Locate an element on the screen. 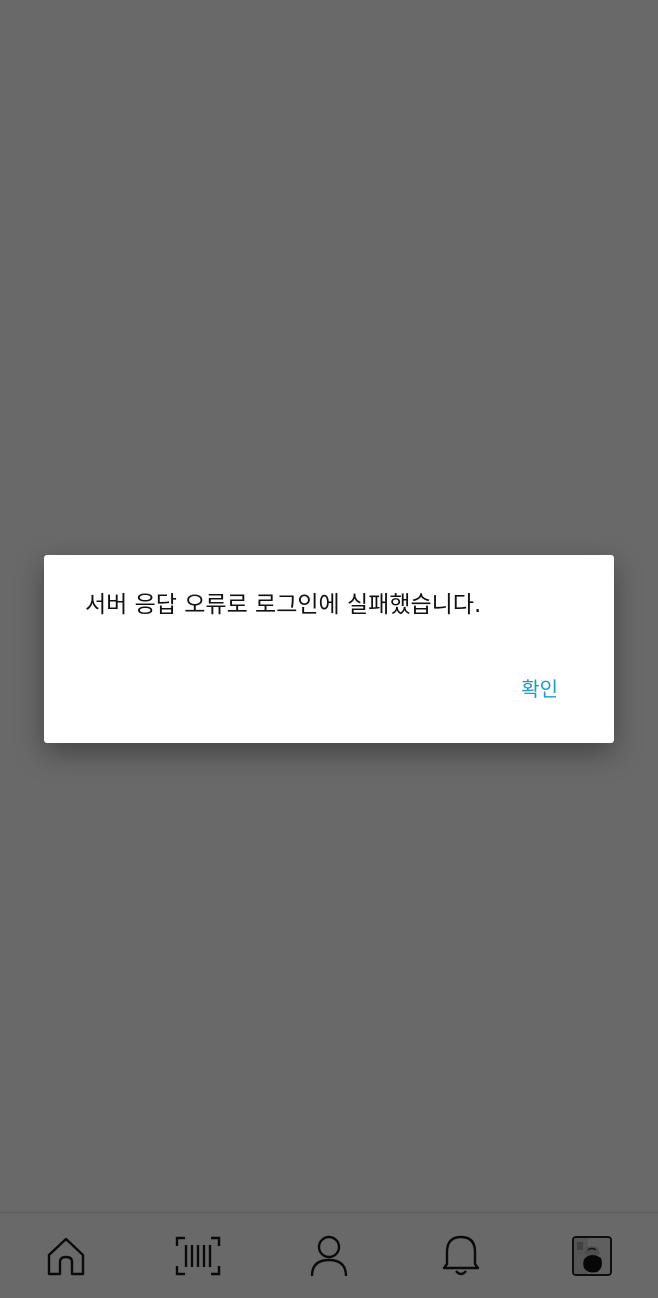  error-dialog: 서버 응답 오류로 로그인에 실패했습니다. 확인 is located at coordinates (329, 649).